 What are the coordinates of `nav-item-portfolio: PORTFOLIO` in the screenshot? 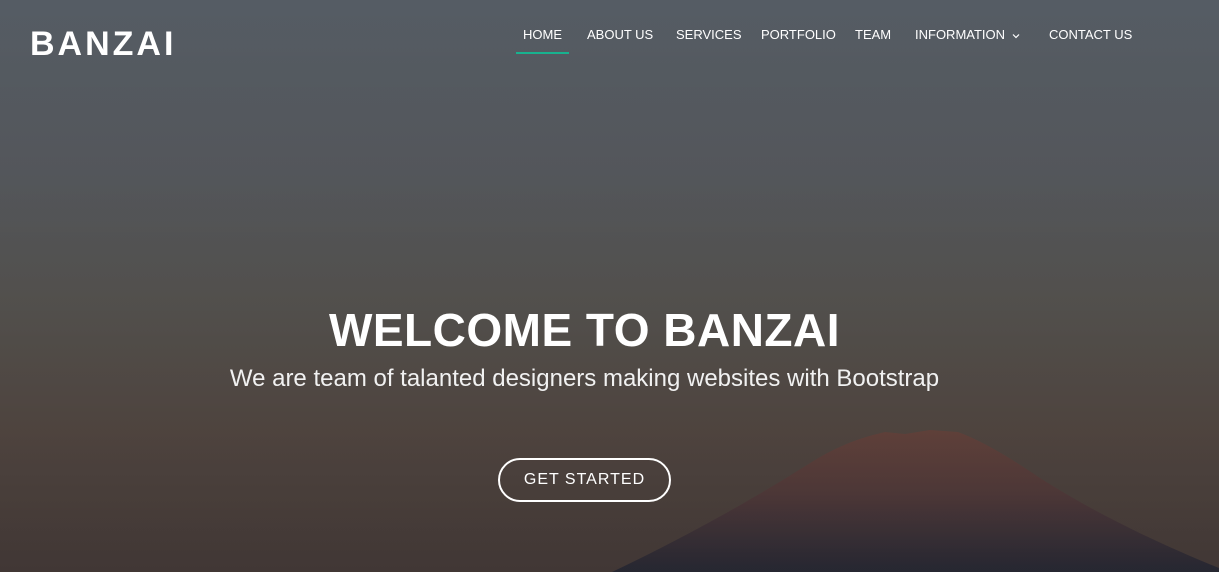 It's located at (798, 28).